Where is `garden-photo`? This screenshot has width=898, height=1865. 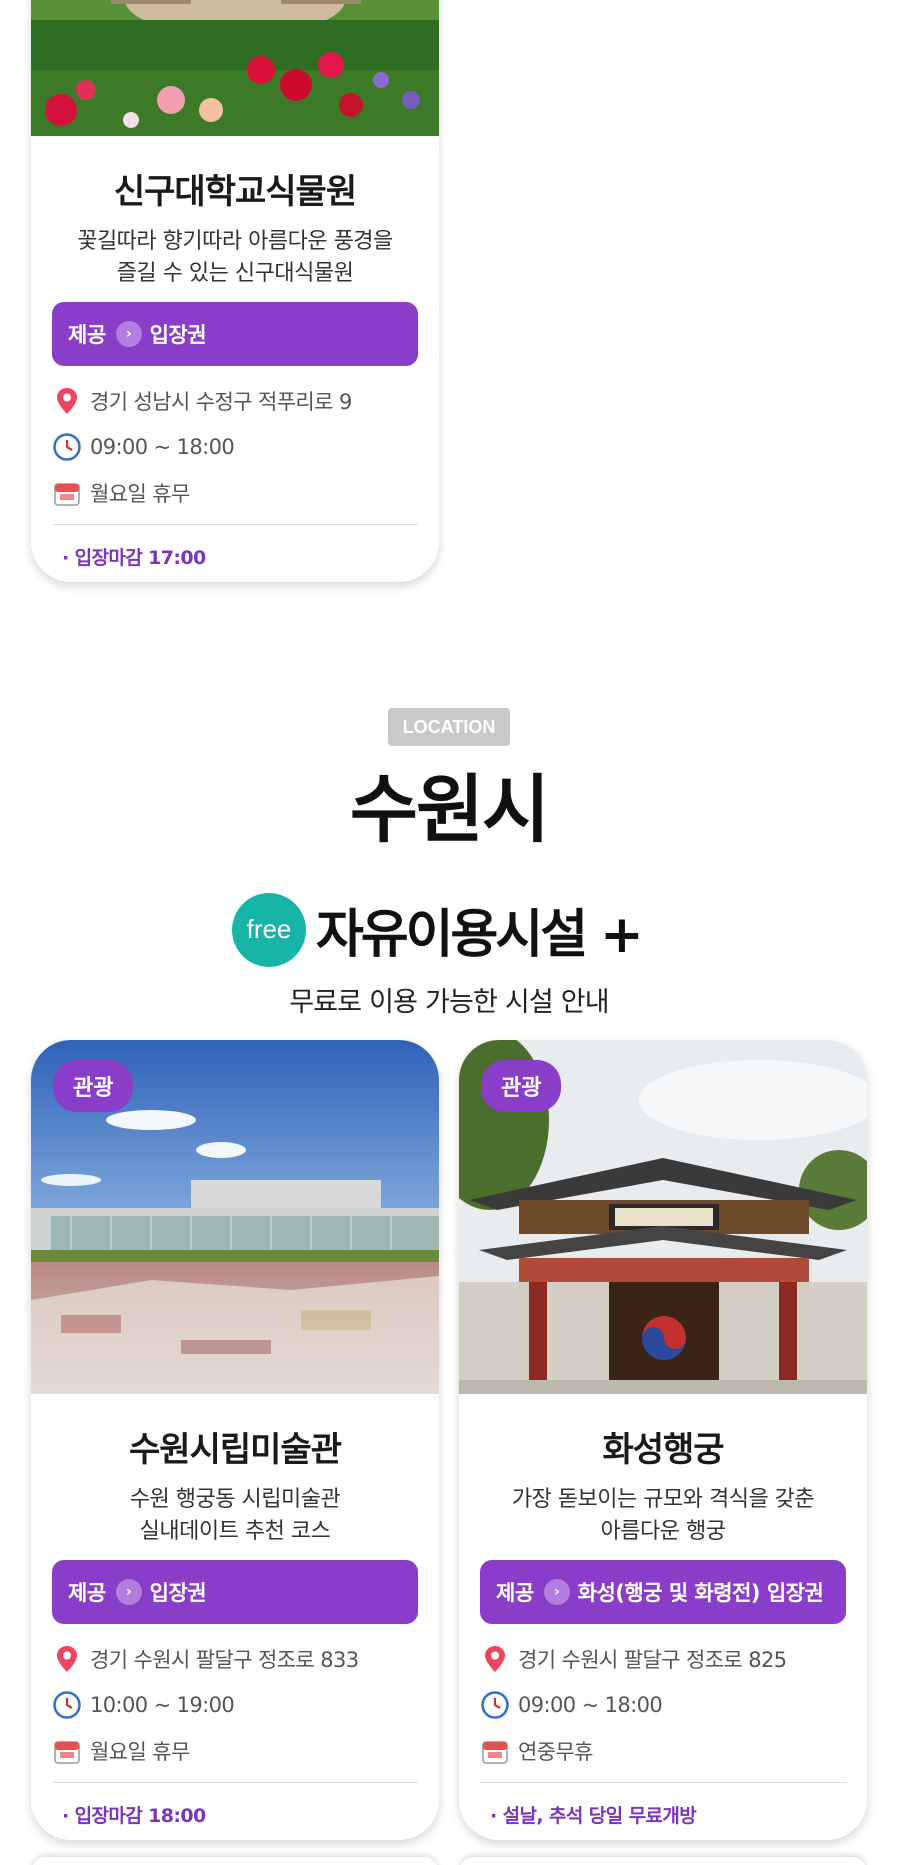
garden-photo is located at coordinates (235, 68).